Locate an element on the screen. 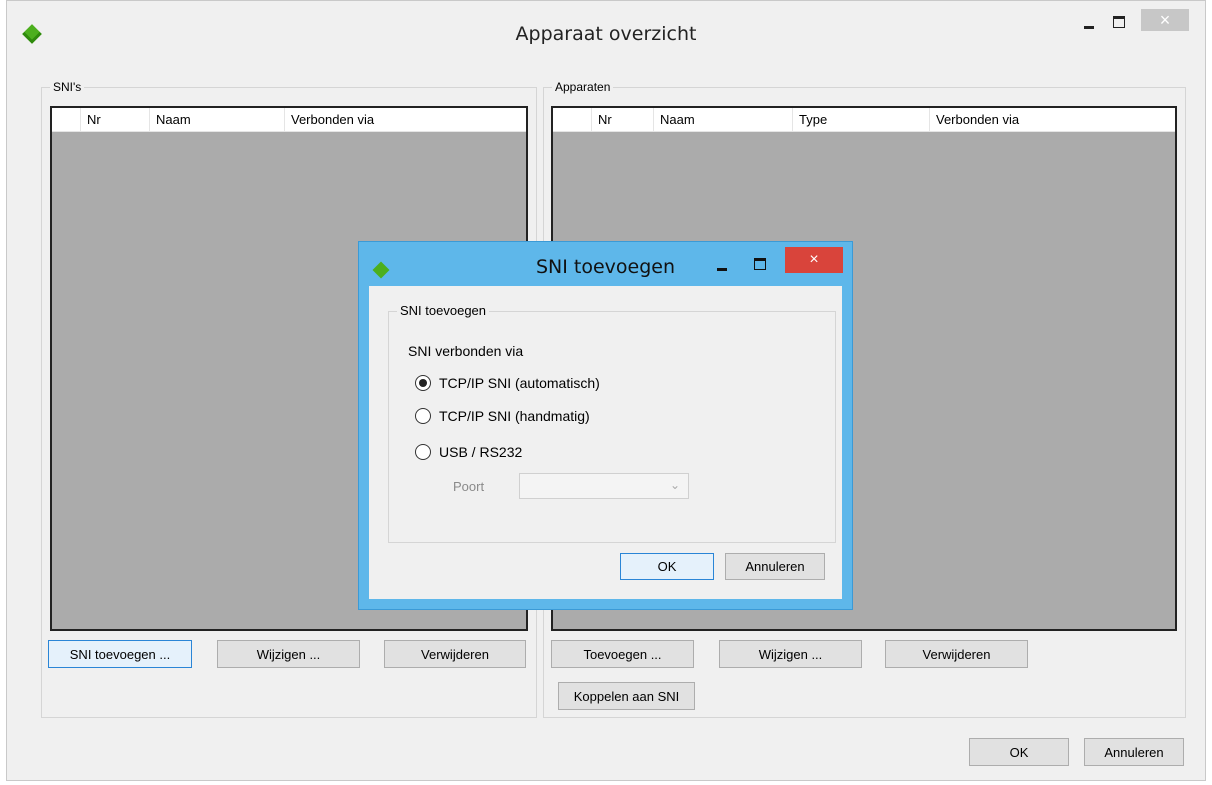  radio-tcpip-auto: TCP/IP SNI (automatisch) is located at coordinates (507, 383).